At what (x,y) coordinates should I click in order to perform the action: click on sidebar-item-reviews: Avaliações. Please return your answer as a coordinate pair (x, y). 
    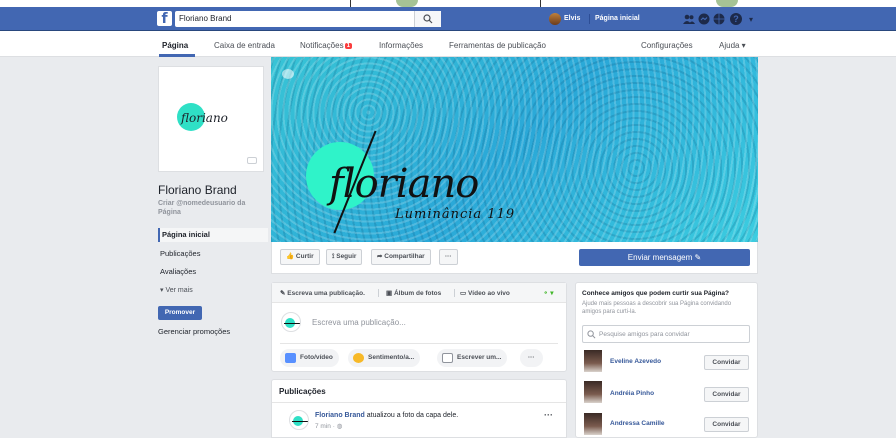
    Looking at the image, I should click on (213, 272).